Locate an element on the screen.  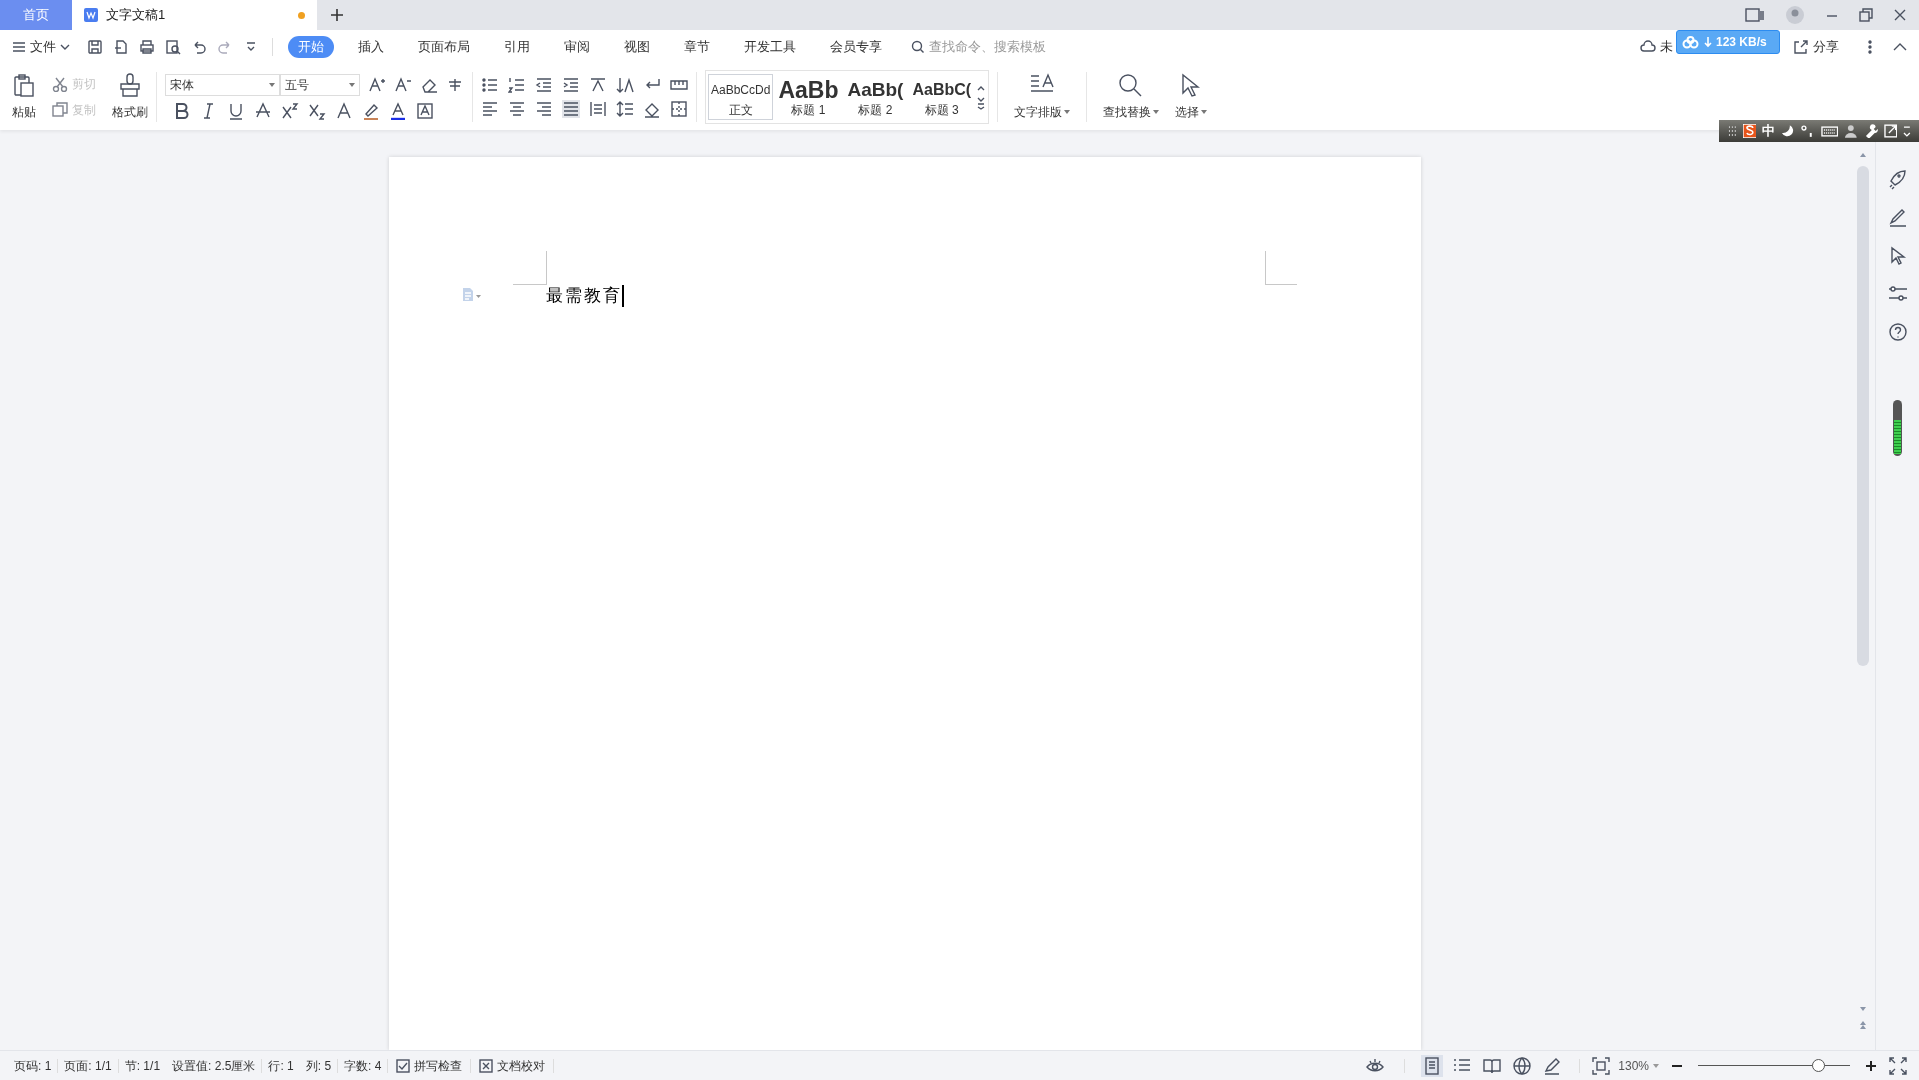
style-preview: AaBb is located at coordinates (808, 90).